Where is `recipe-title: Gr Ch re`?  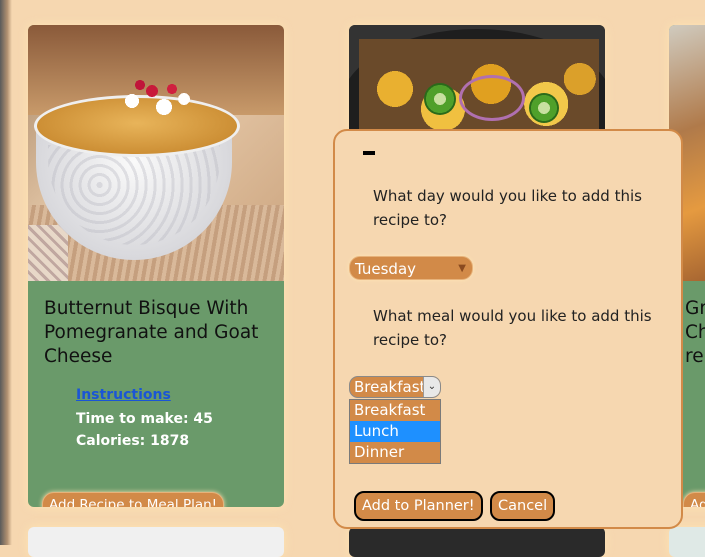 recipe-title: Gr Ch re is located at coordinates (695, 332).